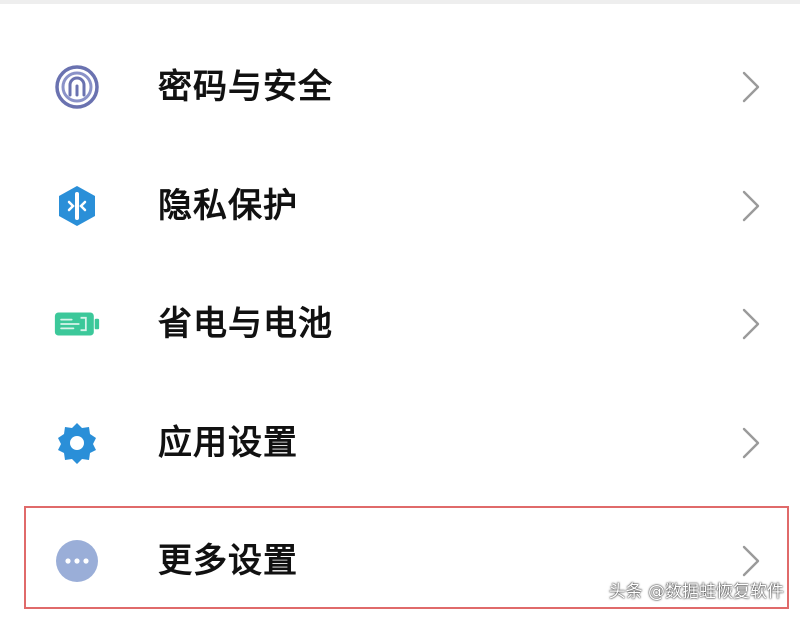 Image resolution: width=800 pixels, height=618 pixels. I want to click on more-dots-icon, so click(77, 561).